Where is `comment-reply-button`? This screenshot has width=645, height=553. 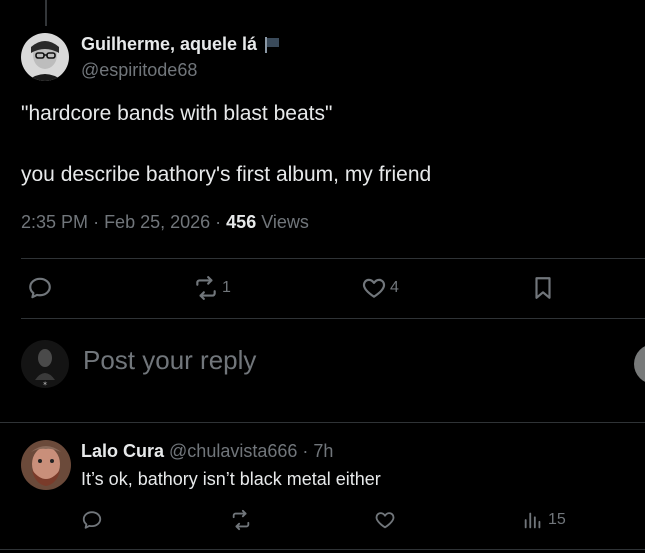
comment-reply-button is located at coordinates (92, 520).